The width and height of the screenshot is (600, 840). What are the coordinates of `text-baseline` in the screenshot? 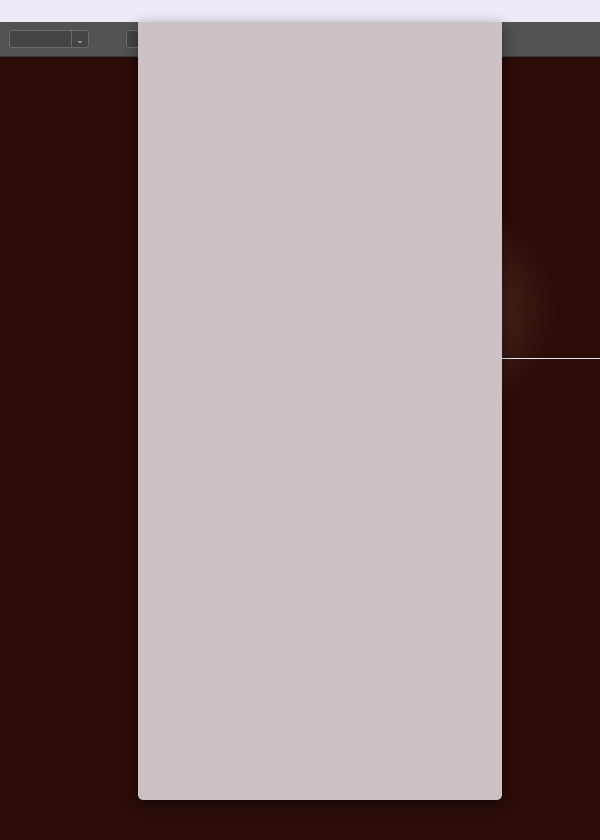 It's located at (550, 358).